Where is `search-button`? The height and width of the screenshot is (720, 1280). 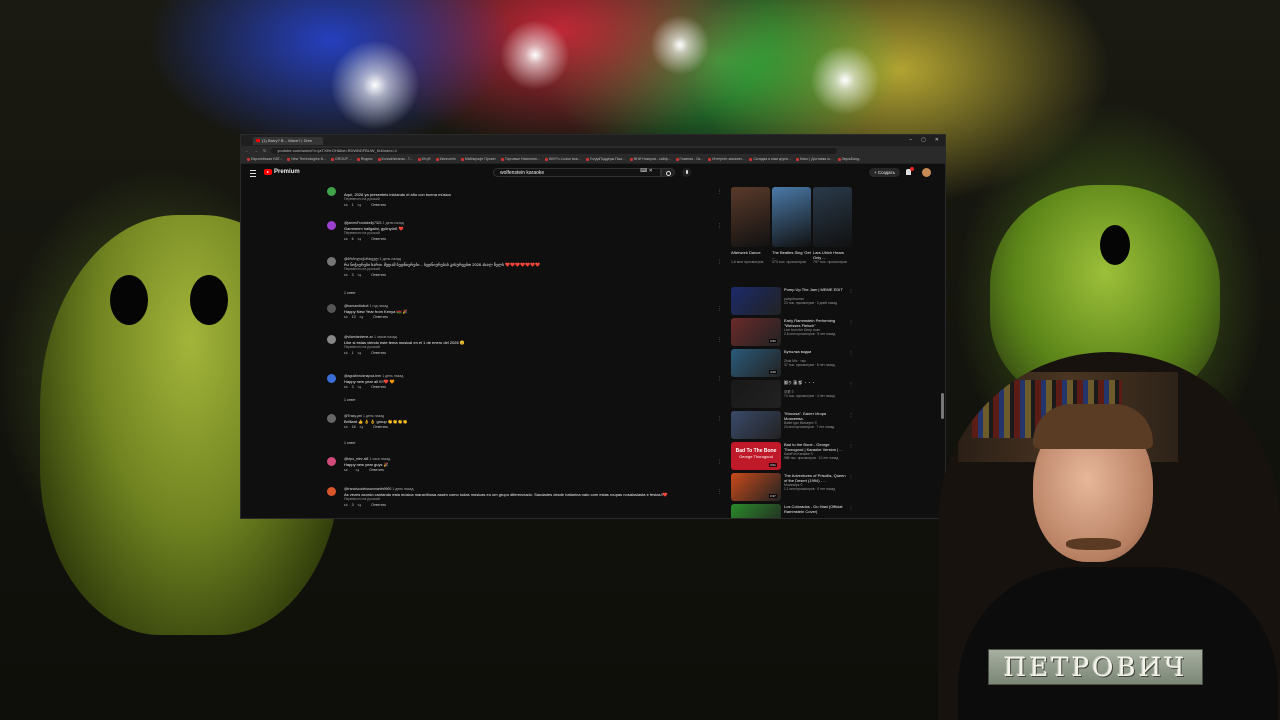
search-button is located at coordinates (668, 172).